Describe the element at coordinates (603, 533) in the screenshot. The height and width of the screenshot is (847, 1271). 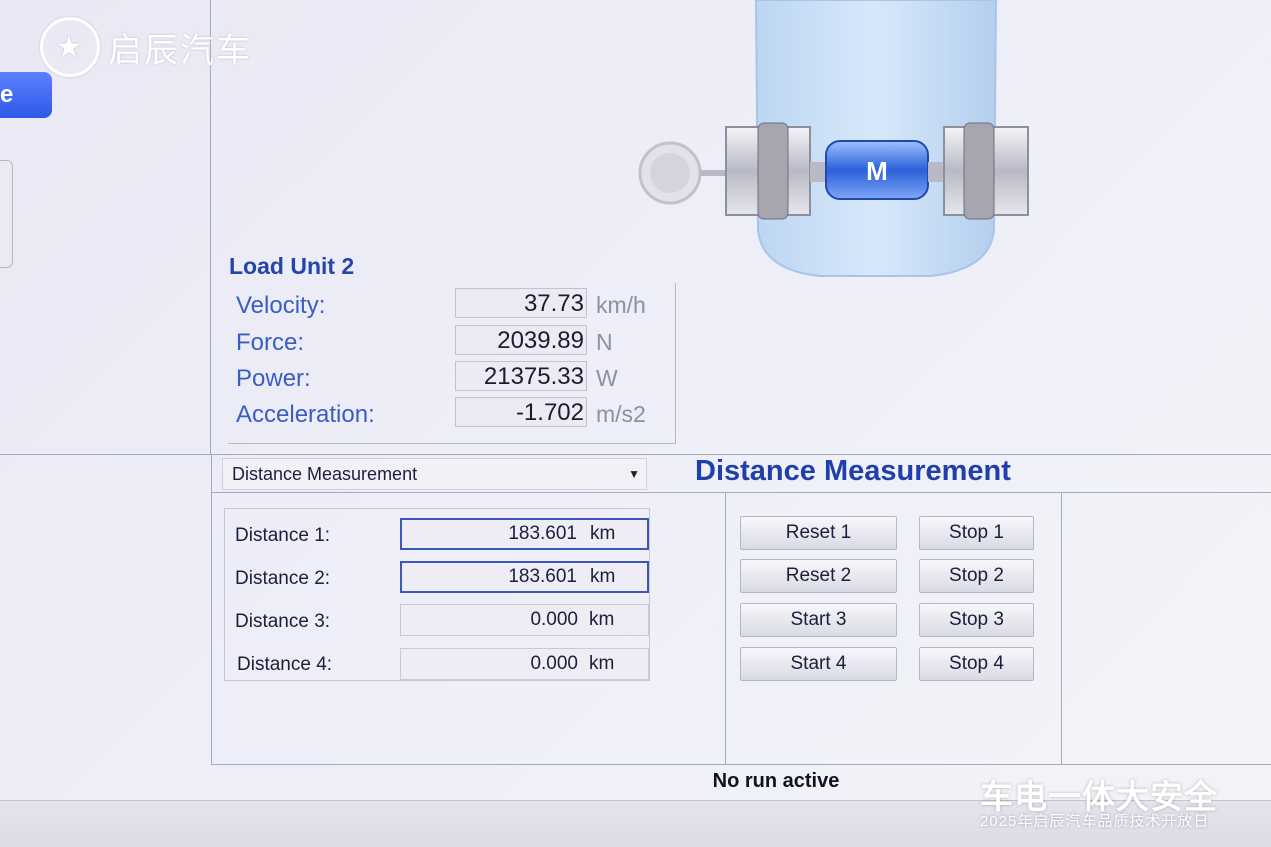
I see `distance-1-unit: km` at that location.